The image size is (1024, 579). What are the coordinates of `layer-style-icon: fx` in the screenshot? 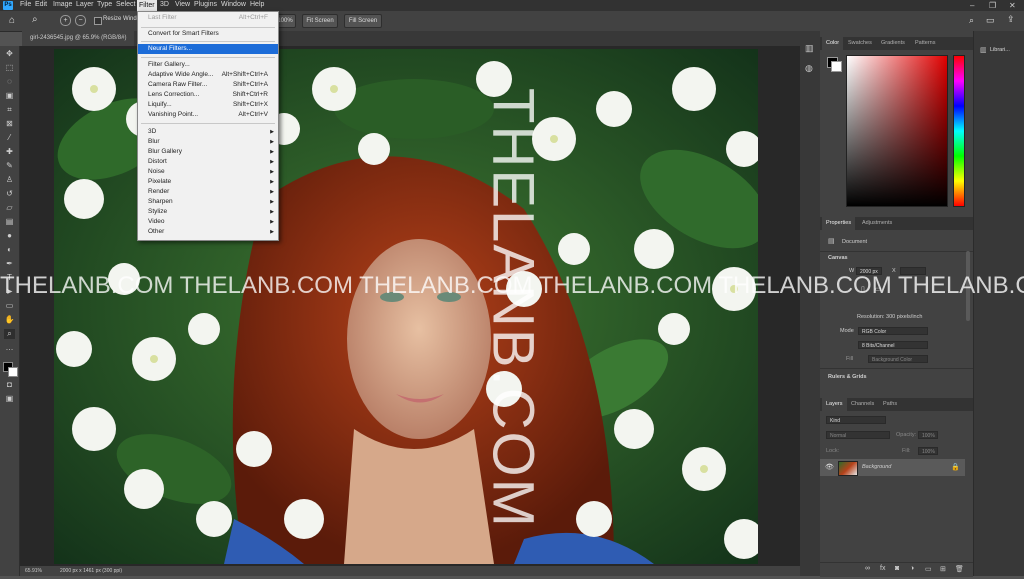 It's located at (882, 568).